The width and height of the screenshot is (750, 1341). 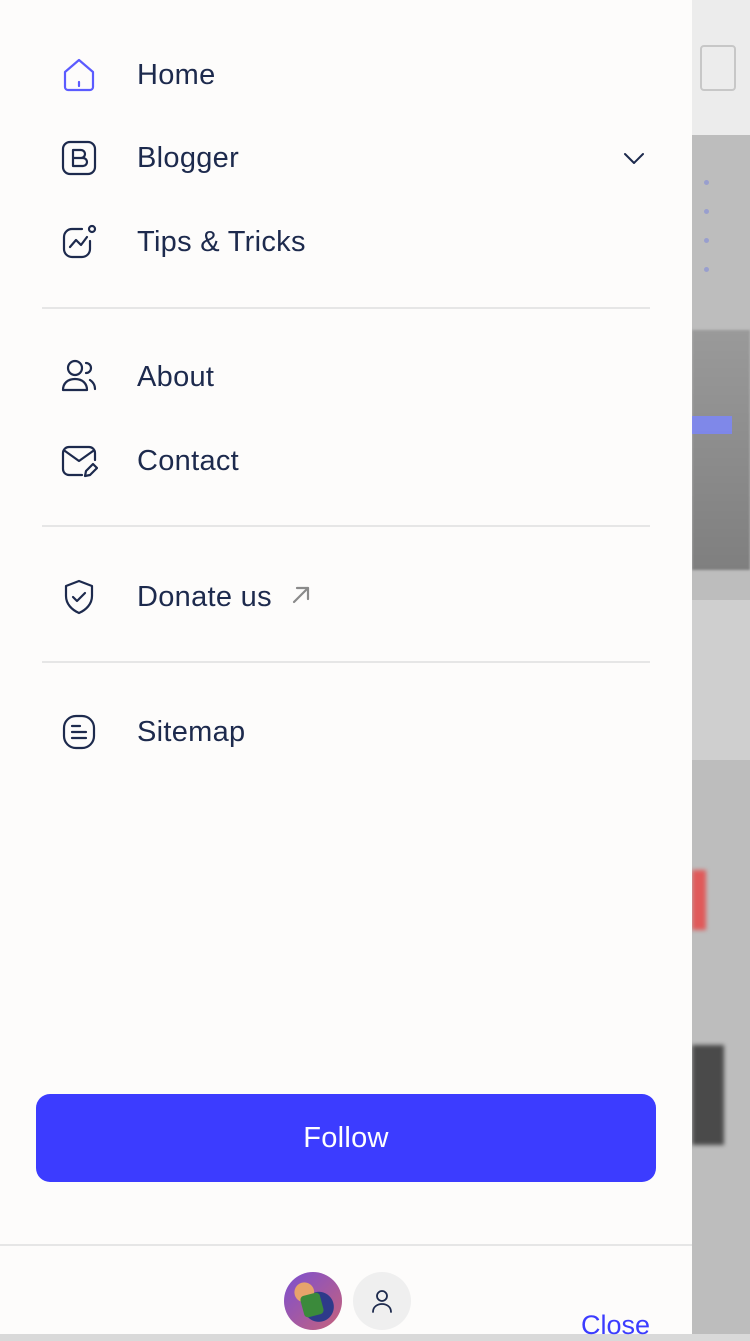 I want to click on close-link: Close, so click(x=615, y=1325).